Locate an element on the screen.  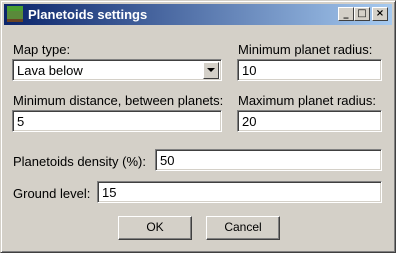
density-input: 50 is located at coordinates (268, 160).